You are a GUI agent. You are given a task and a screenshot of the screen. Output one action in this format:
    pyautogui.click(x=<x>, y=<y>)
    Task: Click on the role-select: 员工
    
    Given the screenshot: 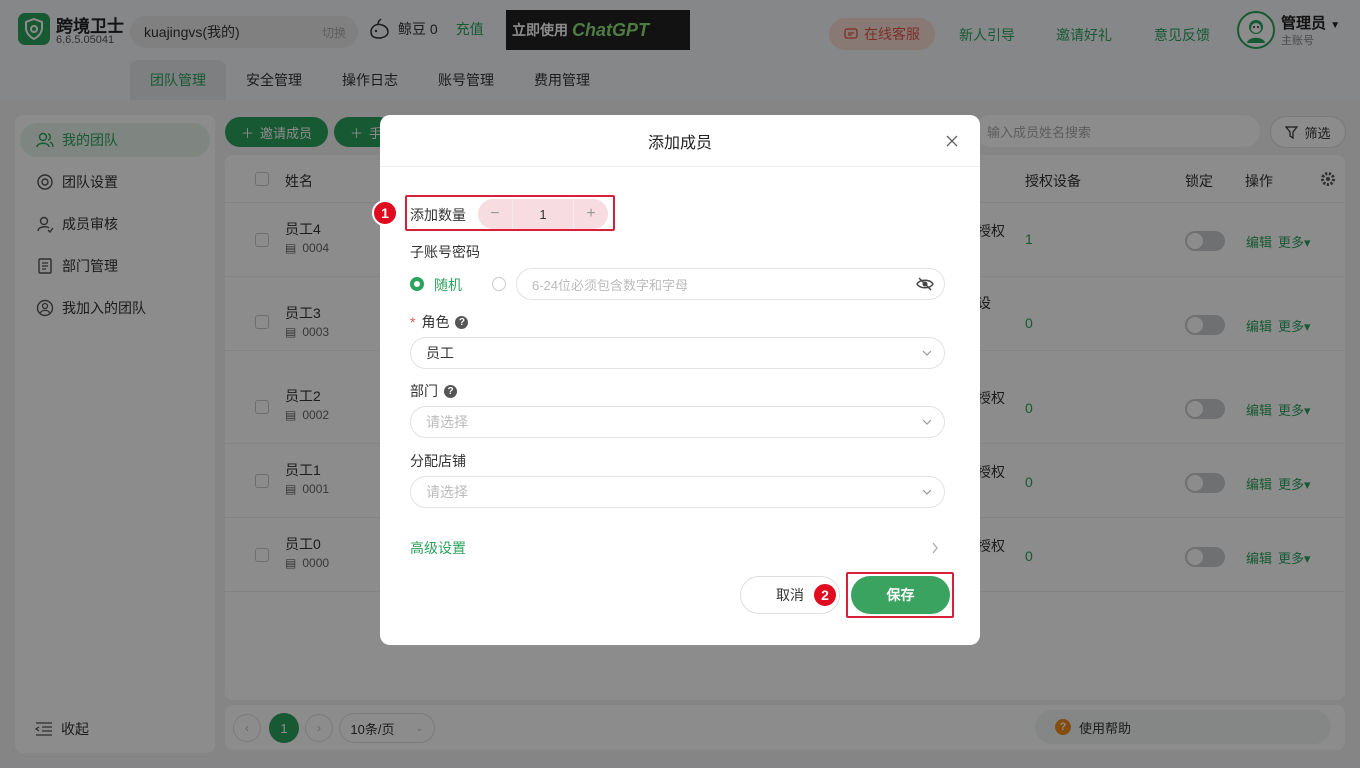 What is the action you would take?
    pyautogui.click(x=677, y=353)
    